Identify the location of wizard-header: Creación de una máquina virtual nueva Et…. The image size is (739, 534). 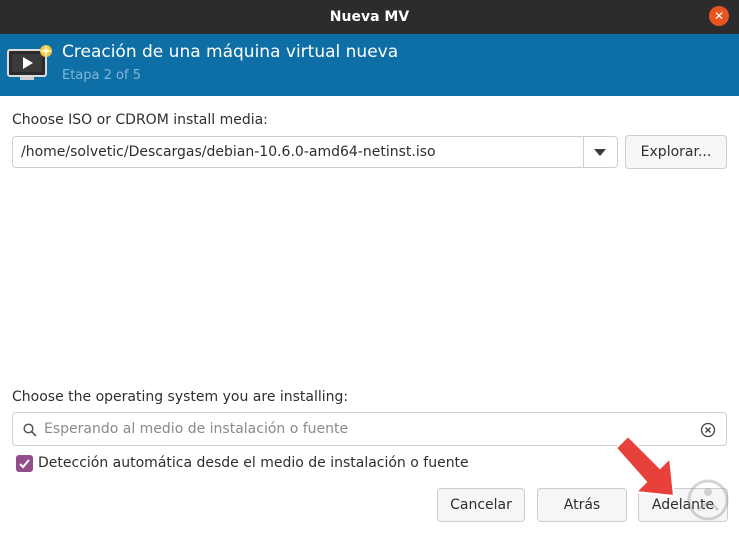
(369, 65).